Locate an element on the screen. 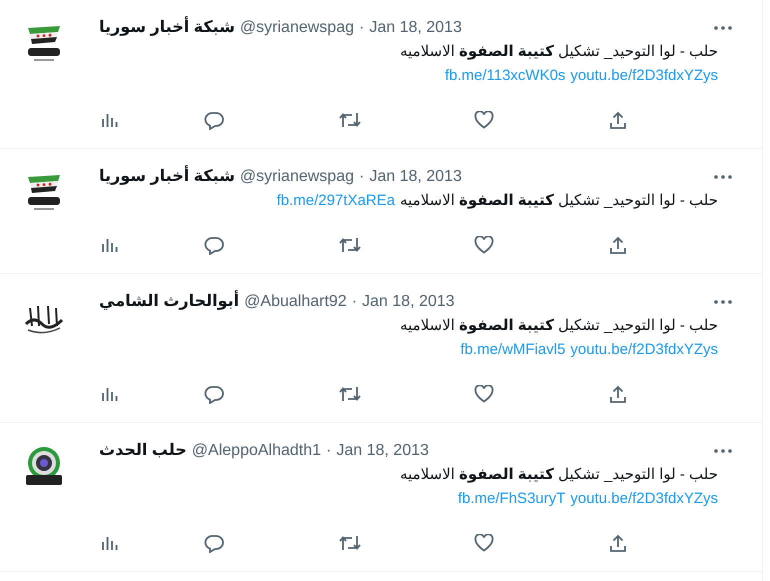 This screenshot has width=770, height=581. user-handle: @Abualhart92 is located at coordinates (295, 302).